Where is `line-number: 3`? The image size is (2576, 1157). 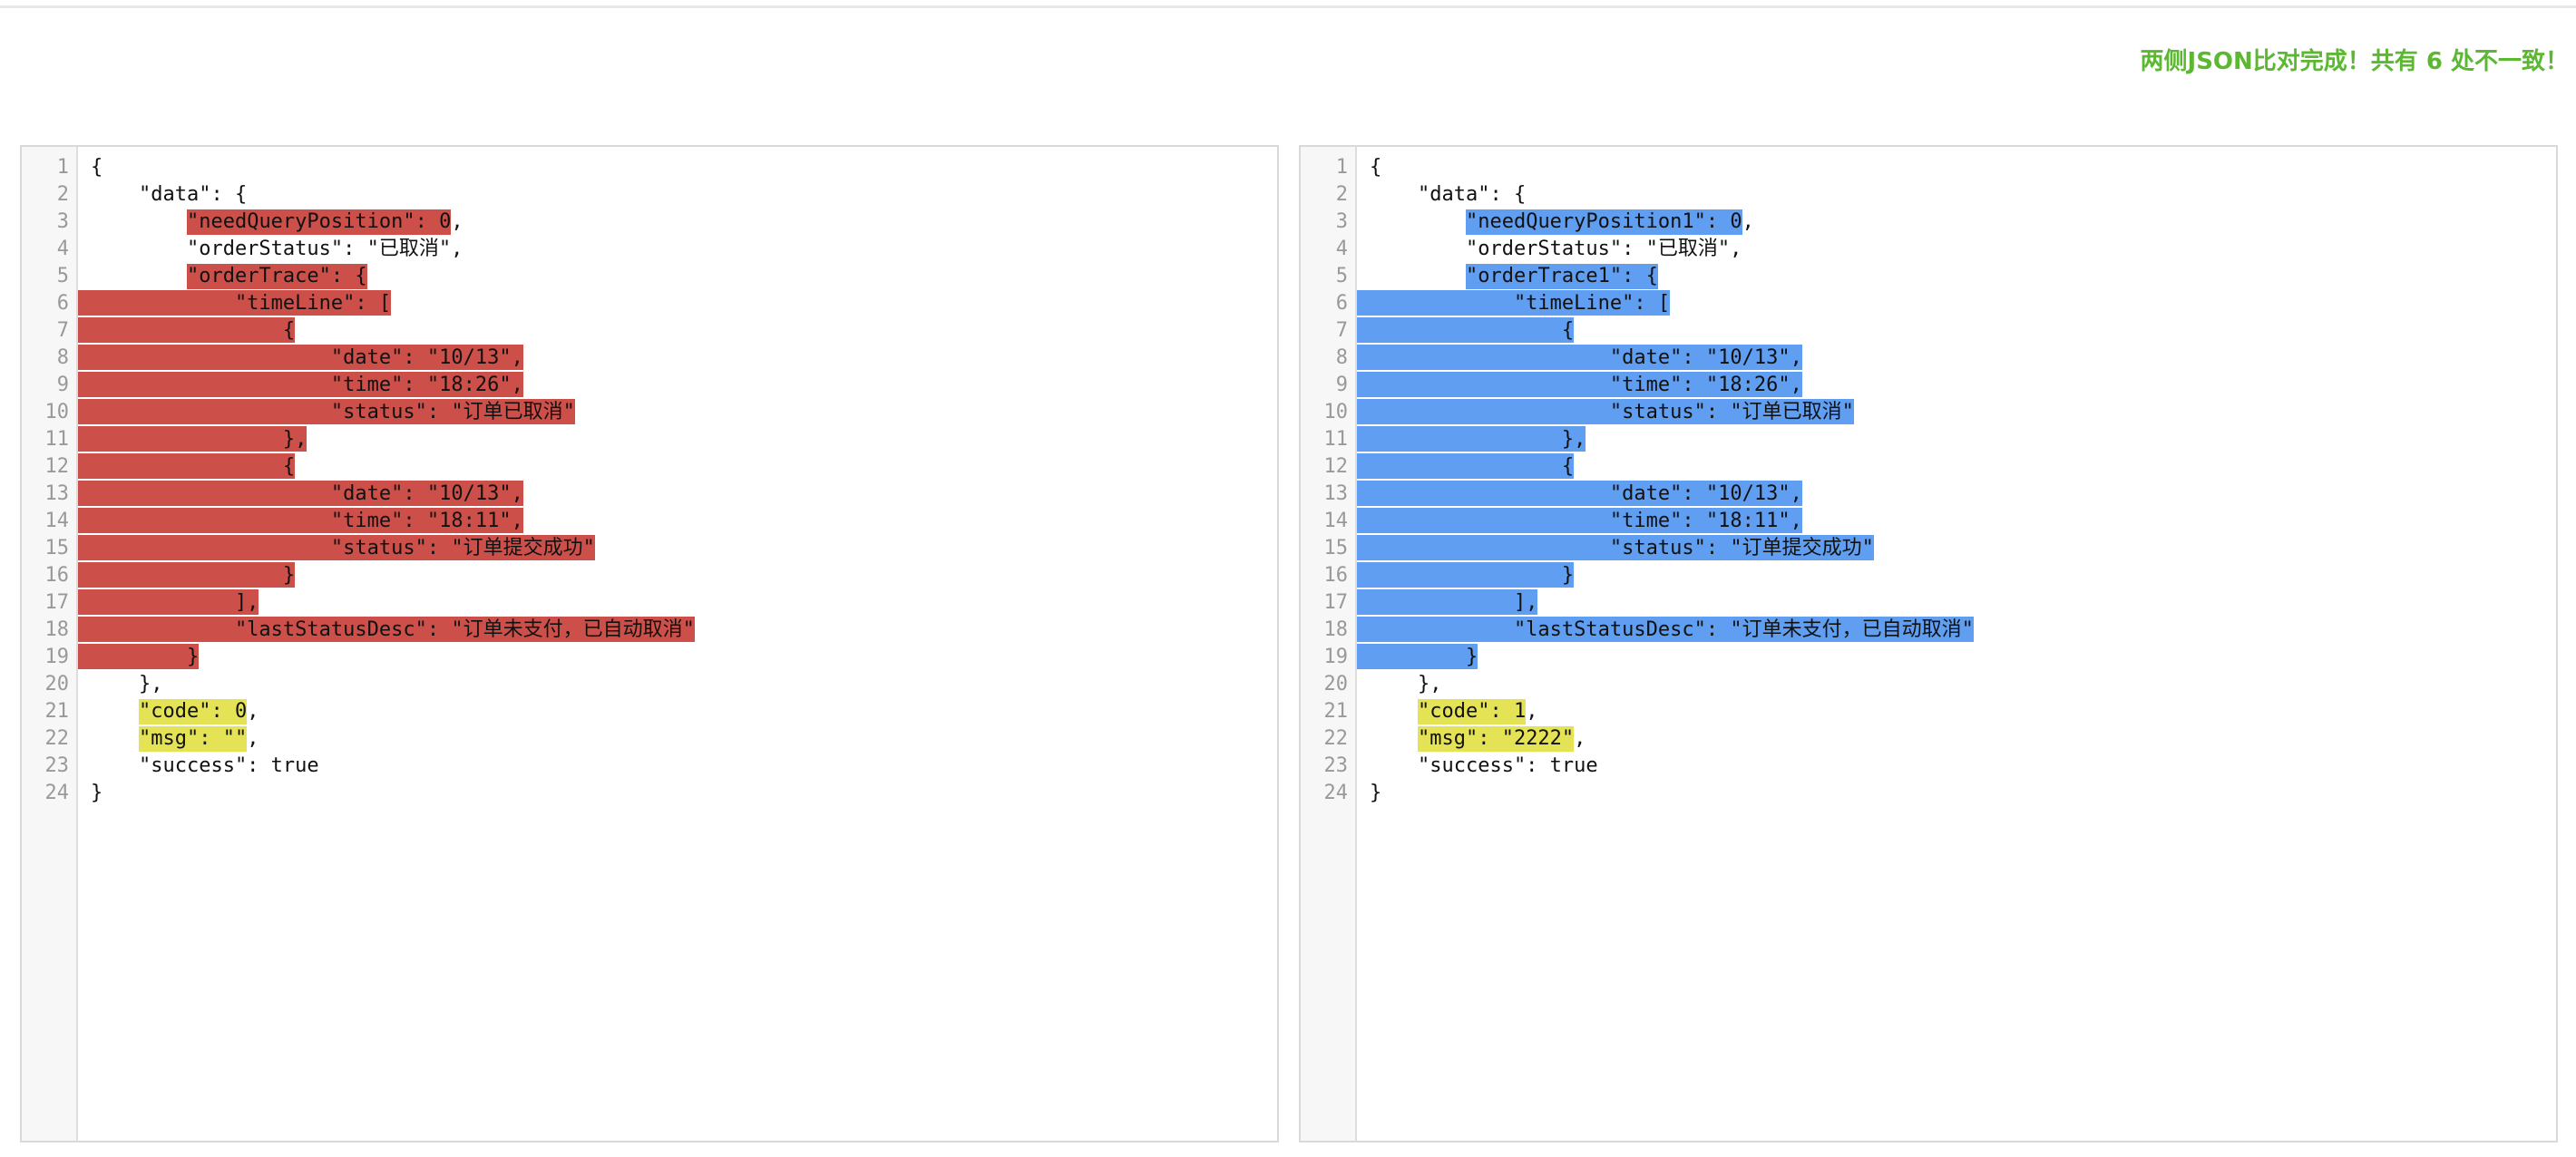
line-number: 3 is located at coordinates (1341, 221).